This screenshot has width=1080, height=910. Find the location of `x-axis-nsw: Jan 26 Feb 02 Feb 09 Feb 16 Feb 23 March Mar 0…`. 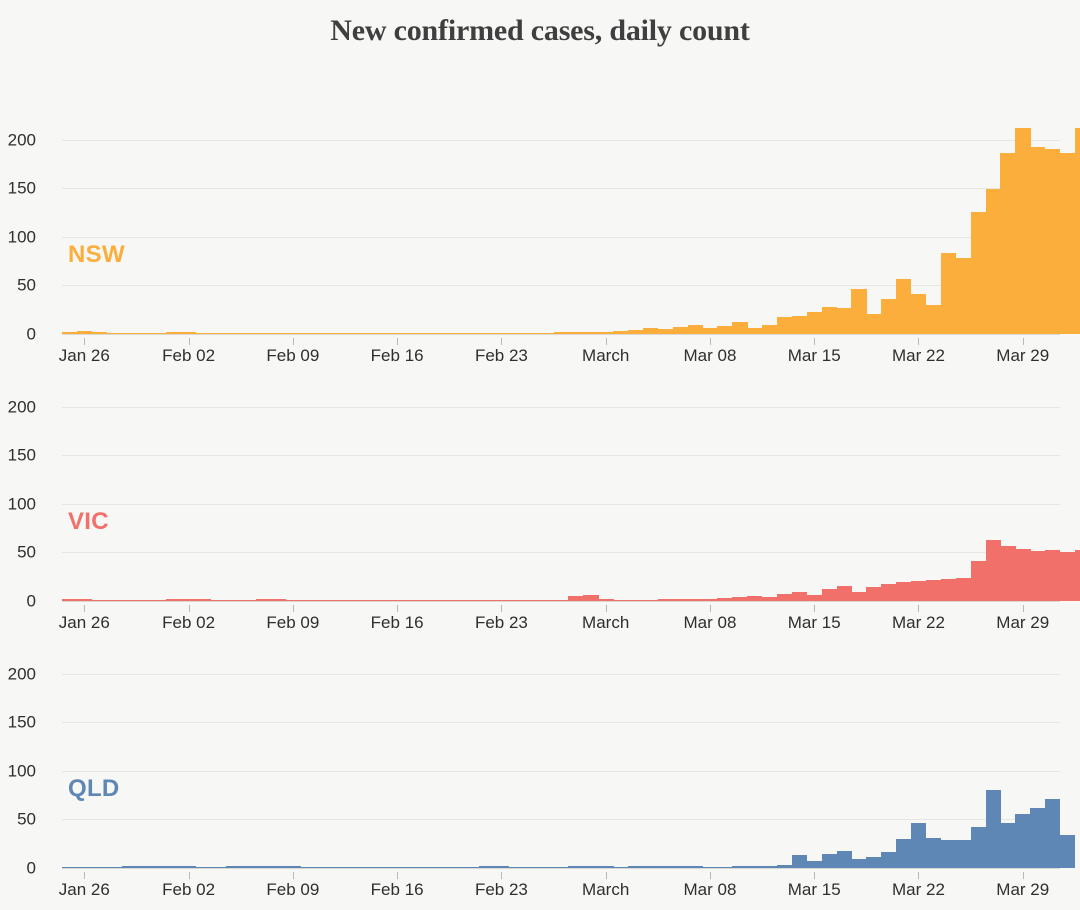

x-axis-nsw: Jan 26 Feb 02 Feb 09 Feb 16 Feb 23 March Mar 0… is located at coordinates (559, 352).